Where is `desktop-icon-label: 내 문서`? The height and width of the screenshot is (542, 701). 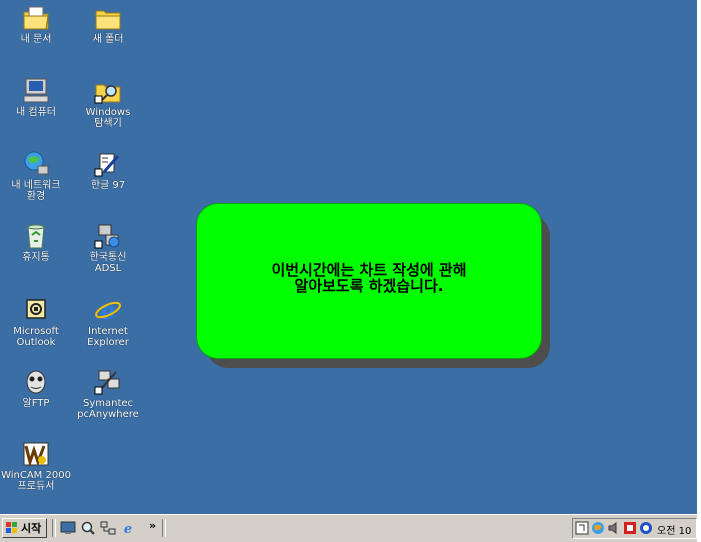 desktop-icon-label: 내 문서 is located at coordinates (36, 39).